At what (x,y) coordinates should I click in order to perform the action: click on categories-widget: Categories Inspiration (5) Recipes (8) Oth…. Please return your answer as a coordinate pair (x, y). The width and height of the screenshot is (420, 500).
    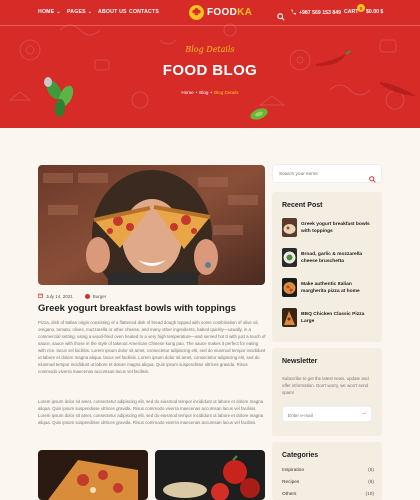
    Looking at the image, I should click on (327, 471).